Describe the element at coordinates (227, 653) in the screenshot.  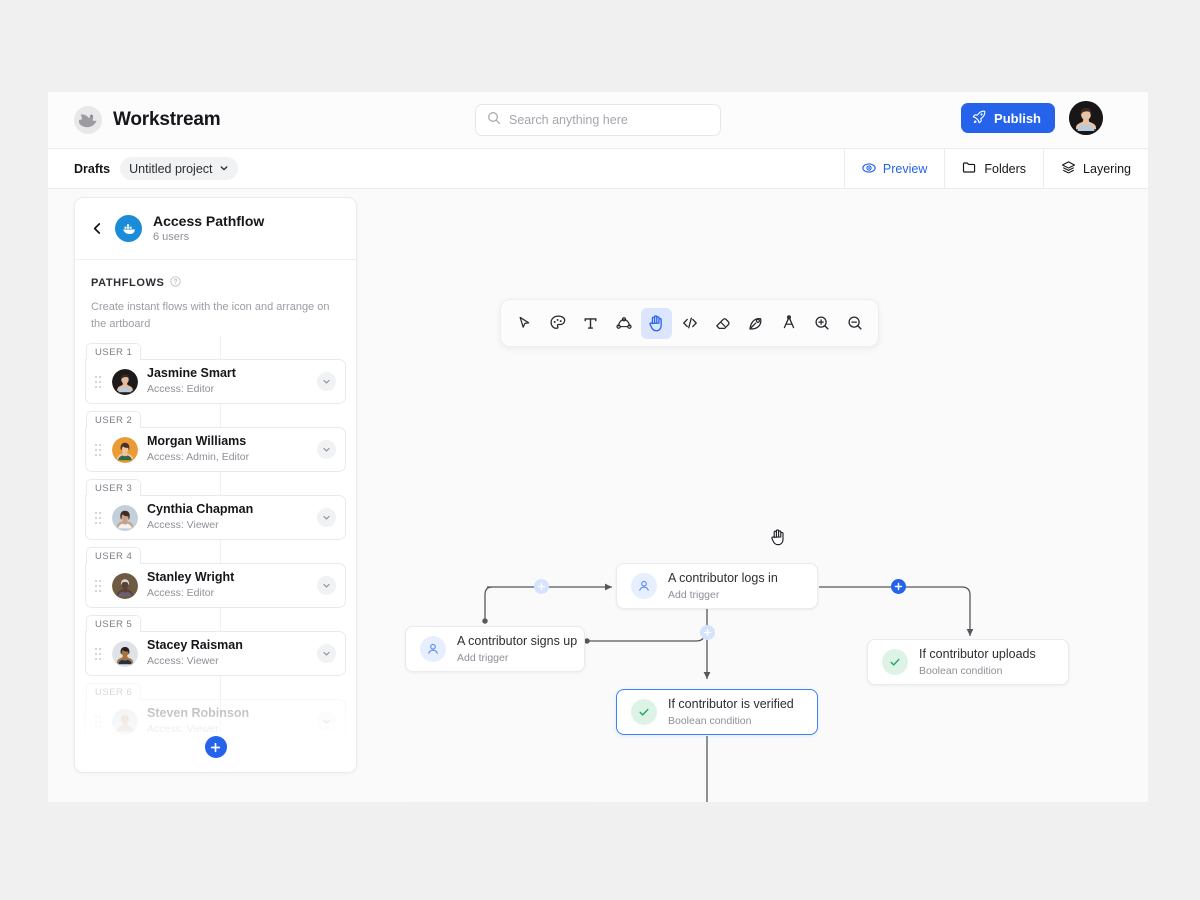
I see `list-item-text: Stacey Raisman Access: Viewer` at that location.